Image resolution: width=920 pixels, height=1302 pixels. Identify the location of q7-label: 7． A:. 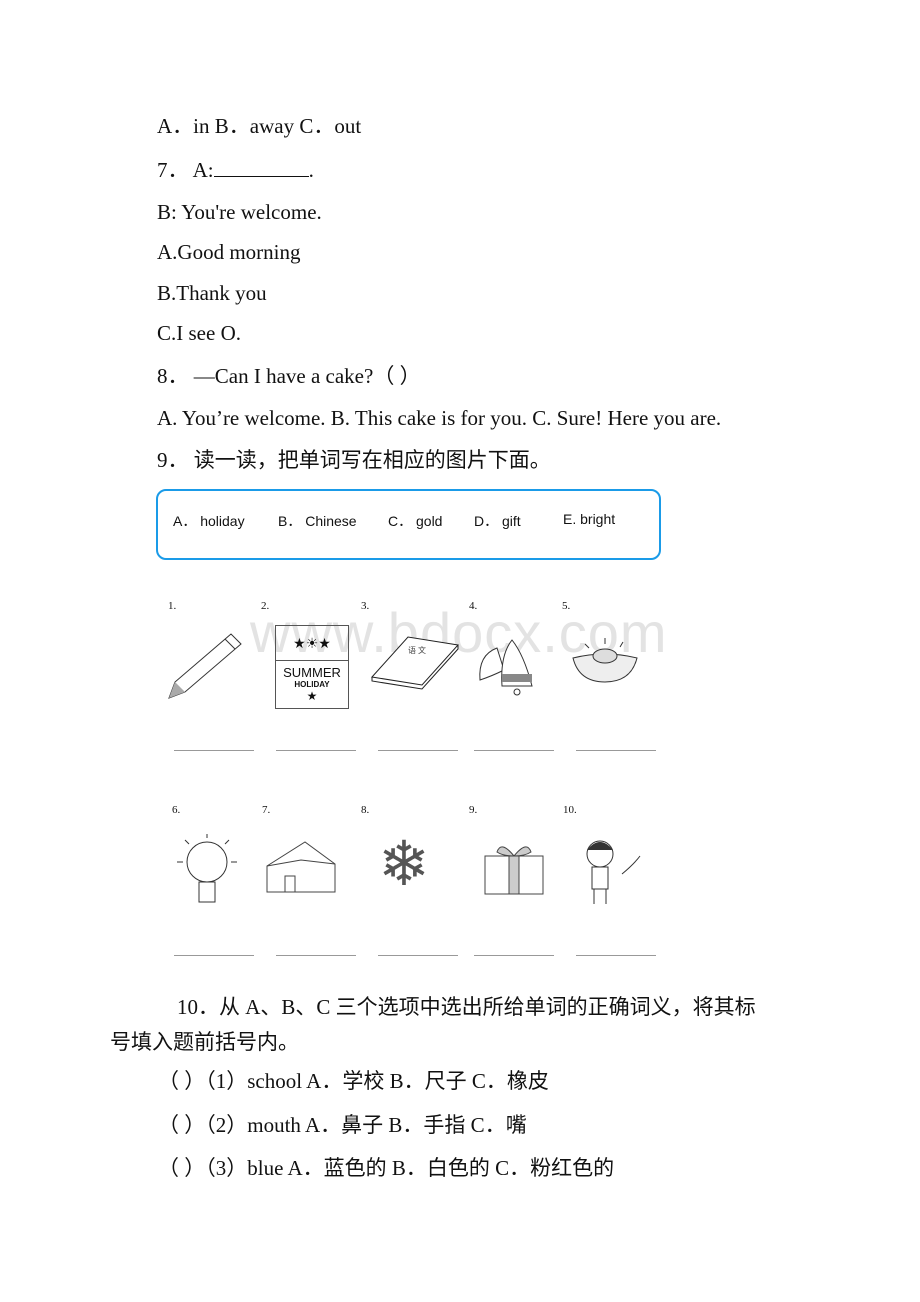
(185, 170).